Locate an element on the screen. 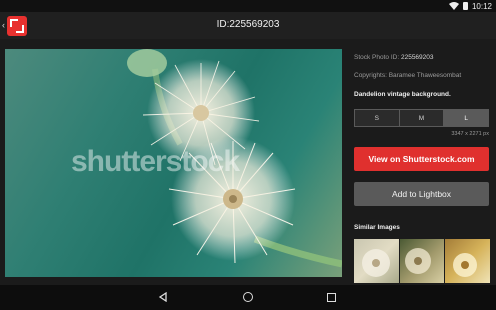 The height and width of the screenshot is (310, 496). size-selector: S M L is located at coordinates (421, 118).